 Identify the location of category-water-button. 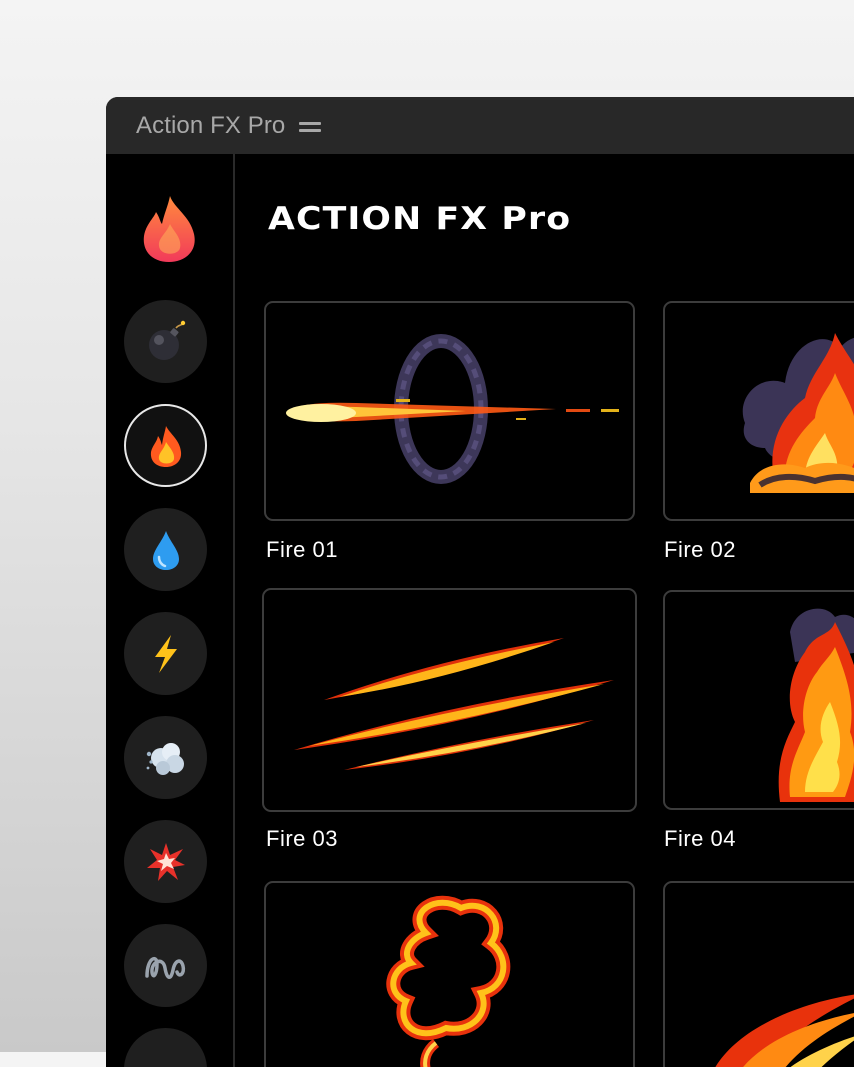
(165, 549).